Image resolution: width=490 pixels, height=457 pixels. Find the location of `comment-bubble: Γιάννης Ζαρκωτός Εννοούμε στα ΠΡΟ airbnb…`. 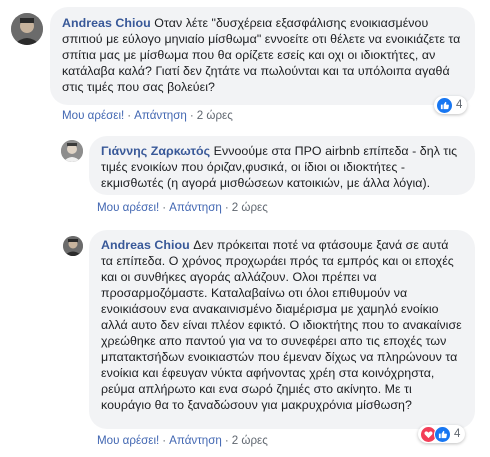

comment-bubble: Γιάννης Ζαρκωτός Εννοούμε στα ΠΡΟ airbnb… is located at coordinates (282, 165).